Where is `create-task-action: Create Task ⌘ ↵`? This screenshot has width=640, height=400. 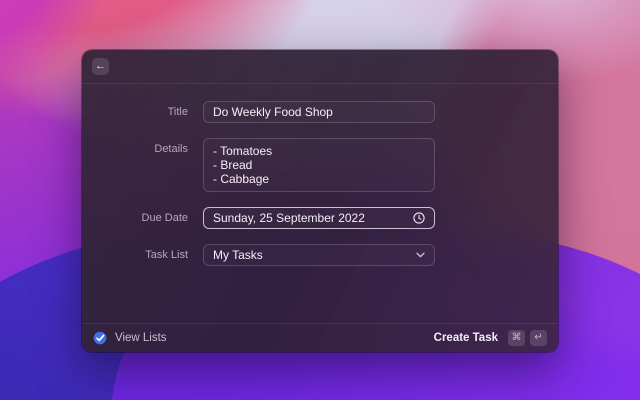
create-task-action: Create Task ⌘ ↵ is located at coordinates (490, 338).